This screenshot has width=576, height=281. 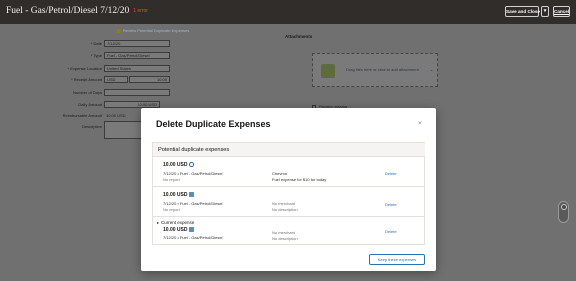 What do you see at coordinates (213, 124) in the screenshot?
I see `dialog-title: Delete Duplicate Expenses` at bounding box center [213, 124].